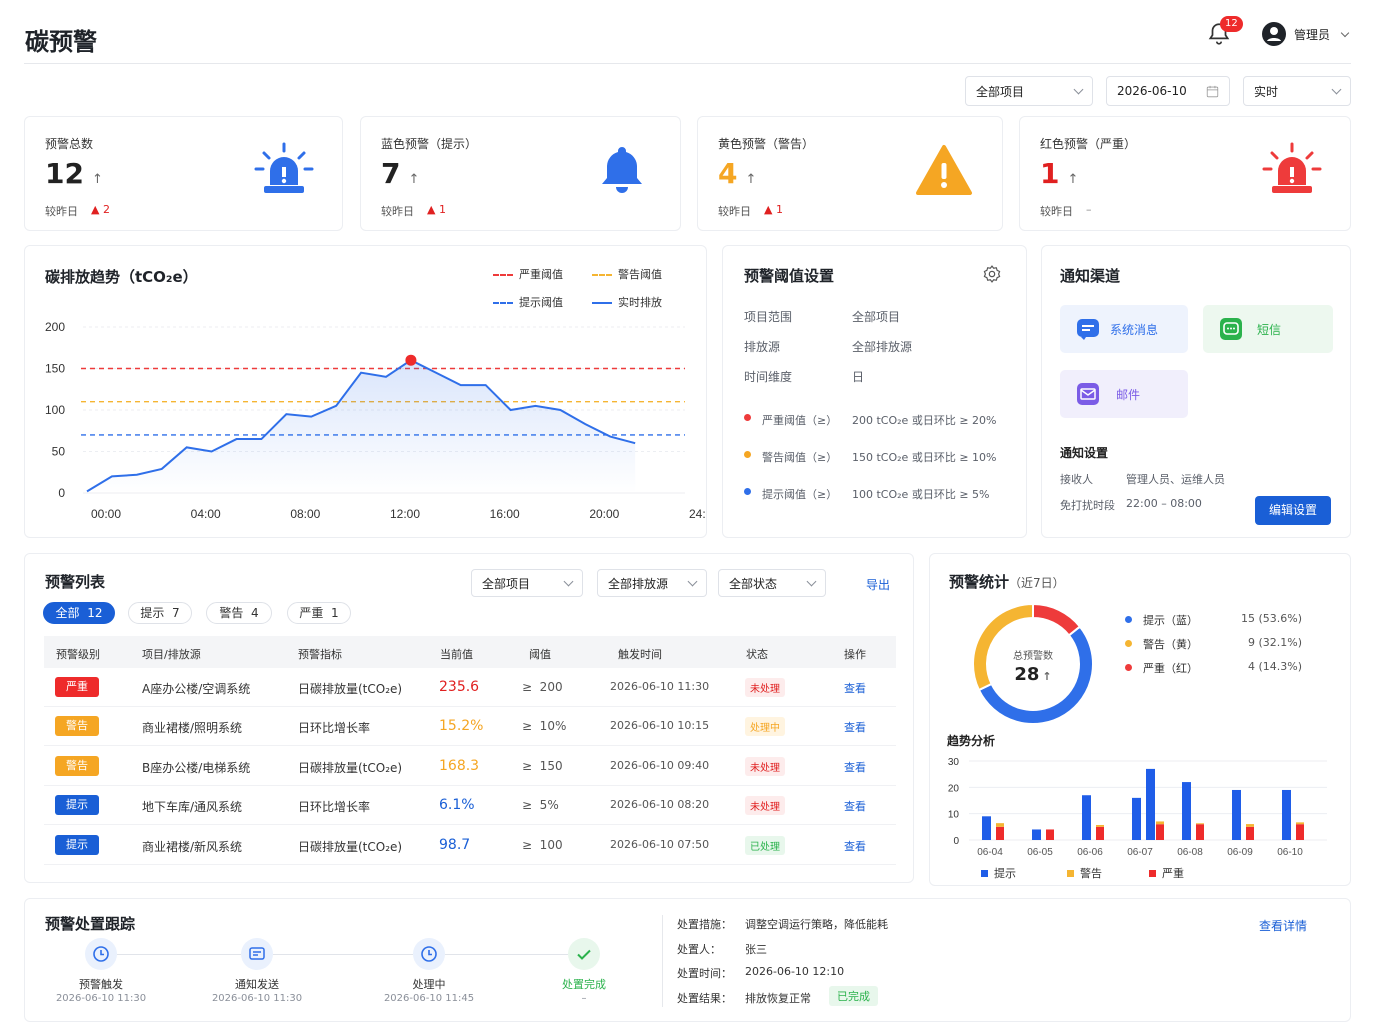  What do you see at coordinates (768, 317) in the screenshot?
I see `threshold-key: 项目范围` at bounding box center [768, 317].